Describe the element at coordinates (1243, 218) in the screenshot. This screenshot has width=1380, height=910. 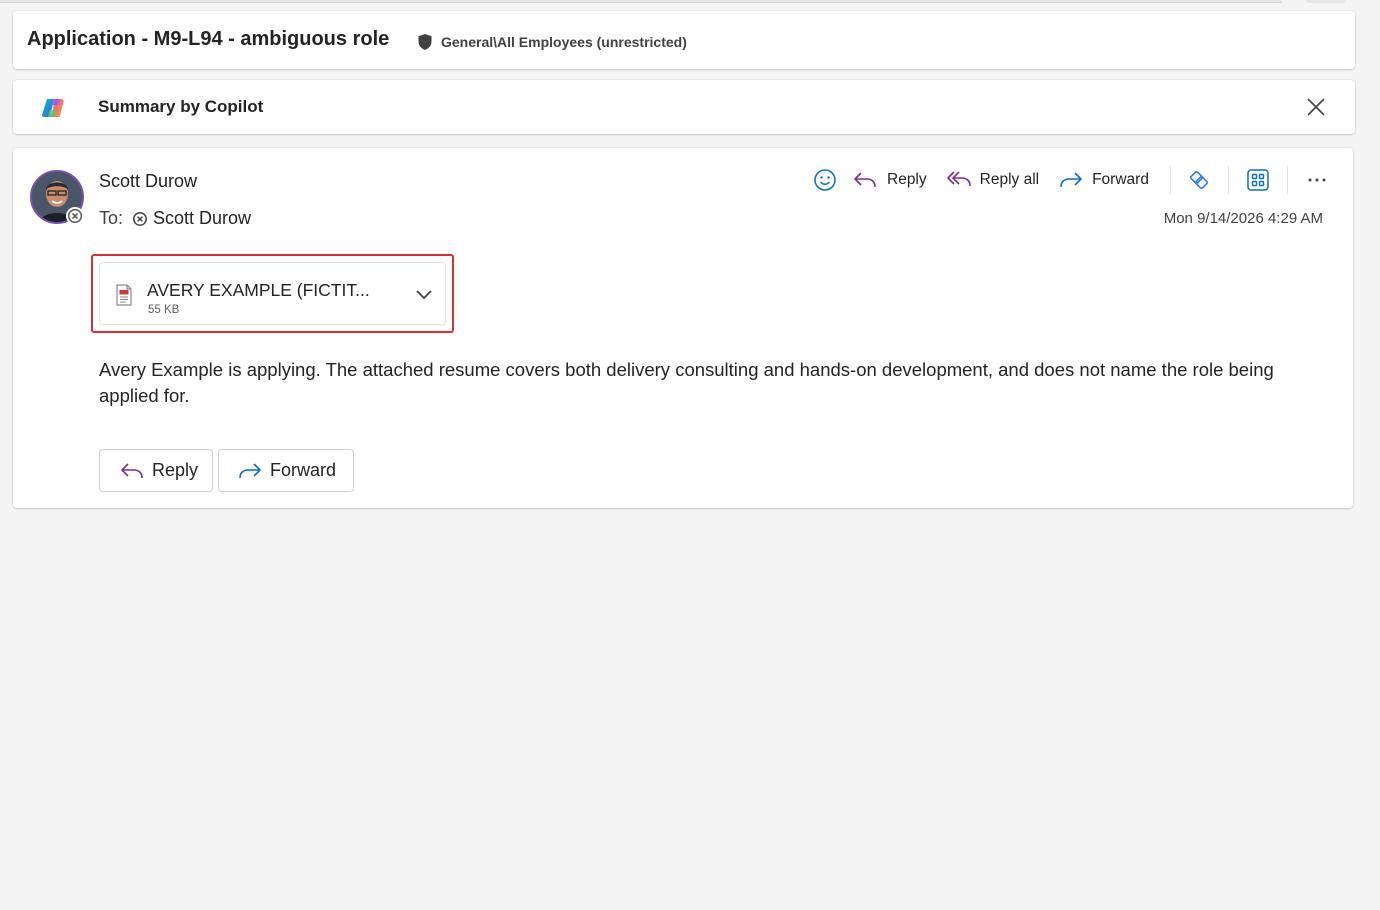
I see `message-timestamp: Mon 9/14/2026 4:29 AM` at that location.